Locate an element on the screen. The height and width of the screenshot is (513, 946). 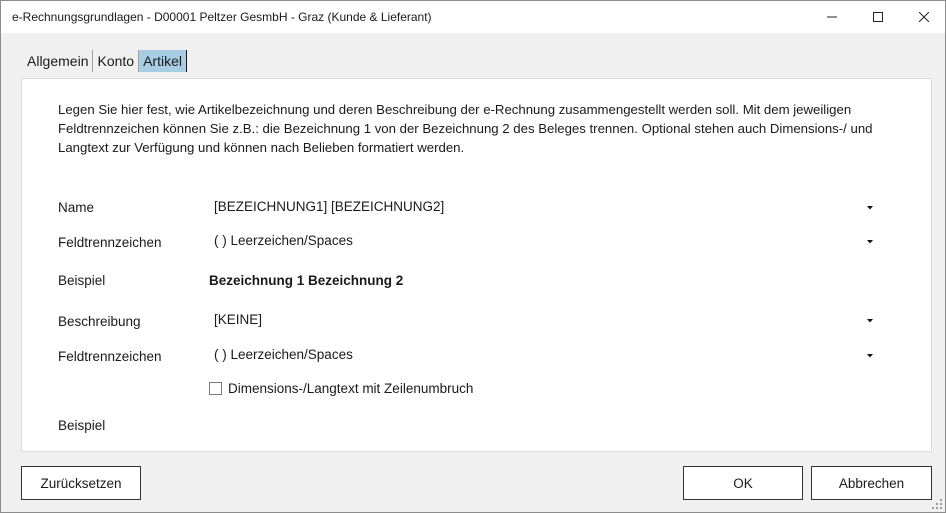
name-label: Name is located at coordinates (76, 207).